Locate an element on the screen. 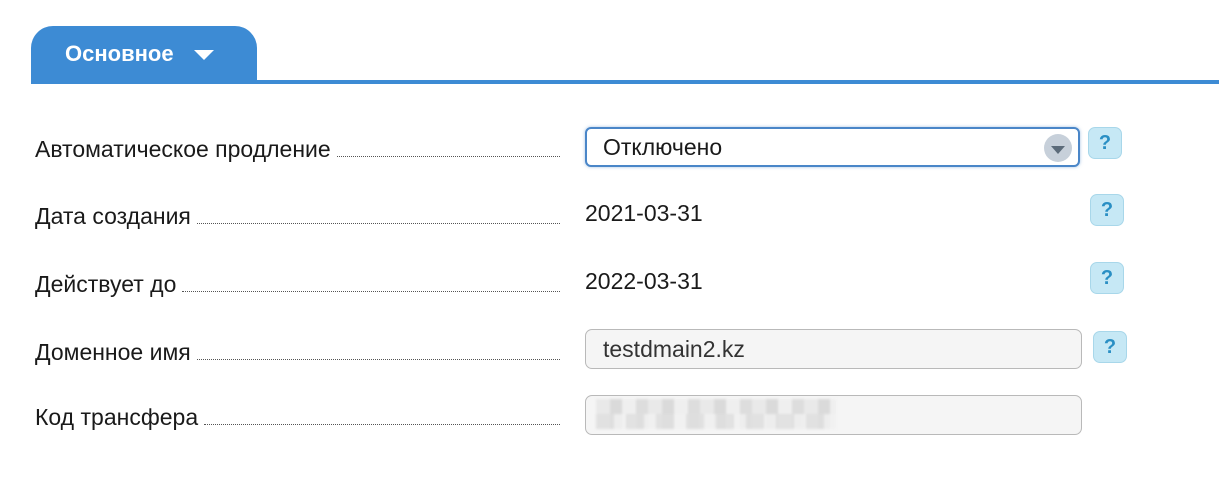  redacted-blur is located at coordinates (716, 414).